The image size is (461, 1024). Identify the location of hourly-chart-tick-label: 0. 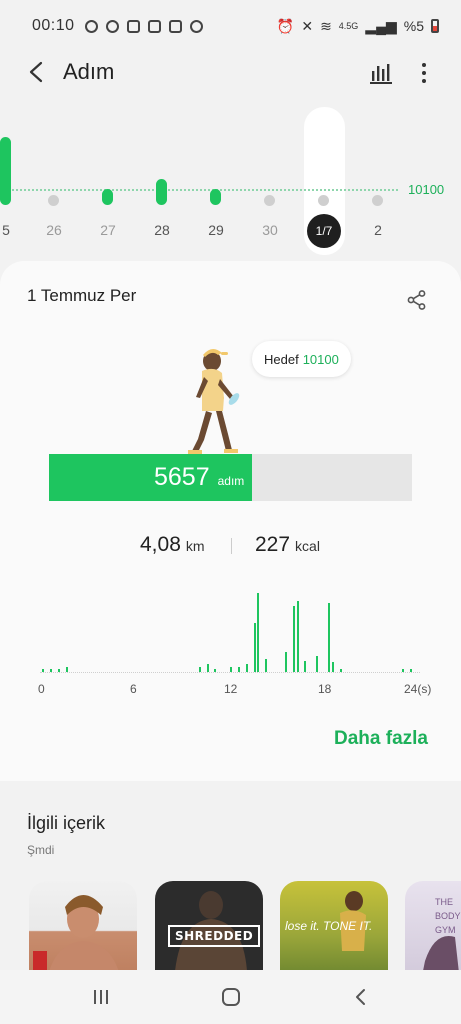
(41, 689).